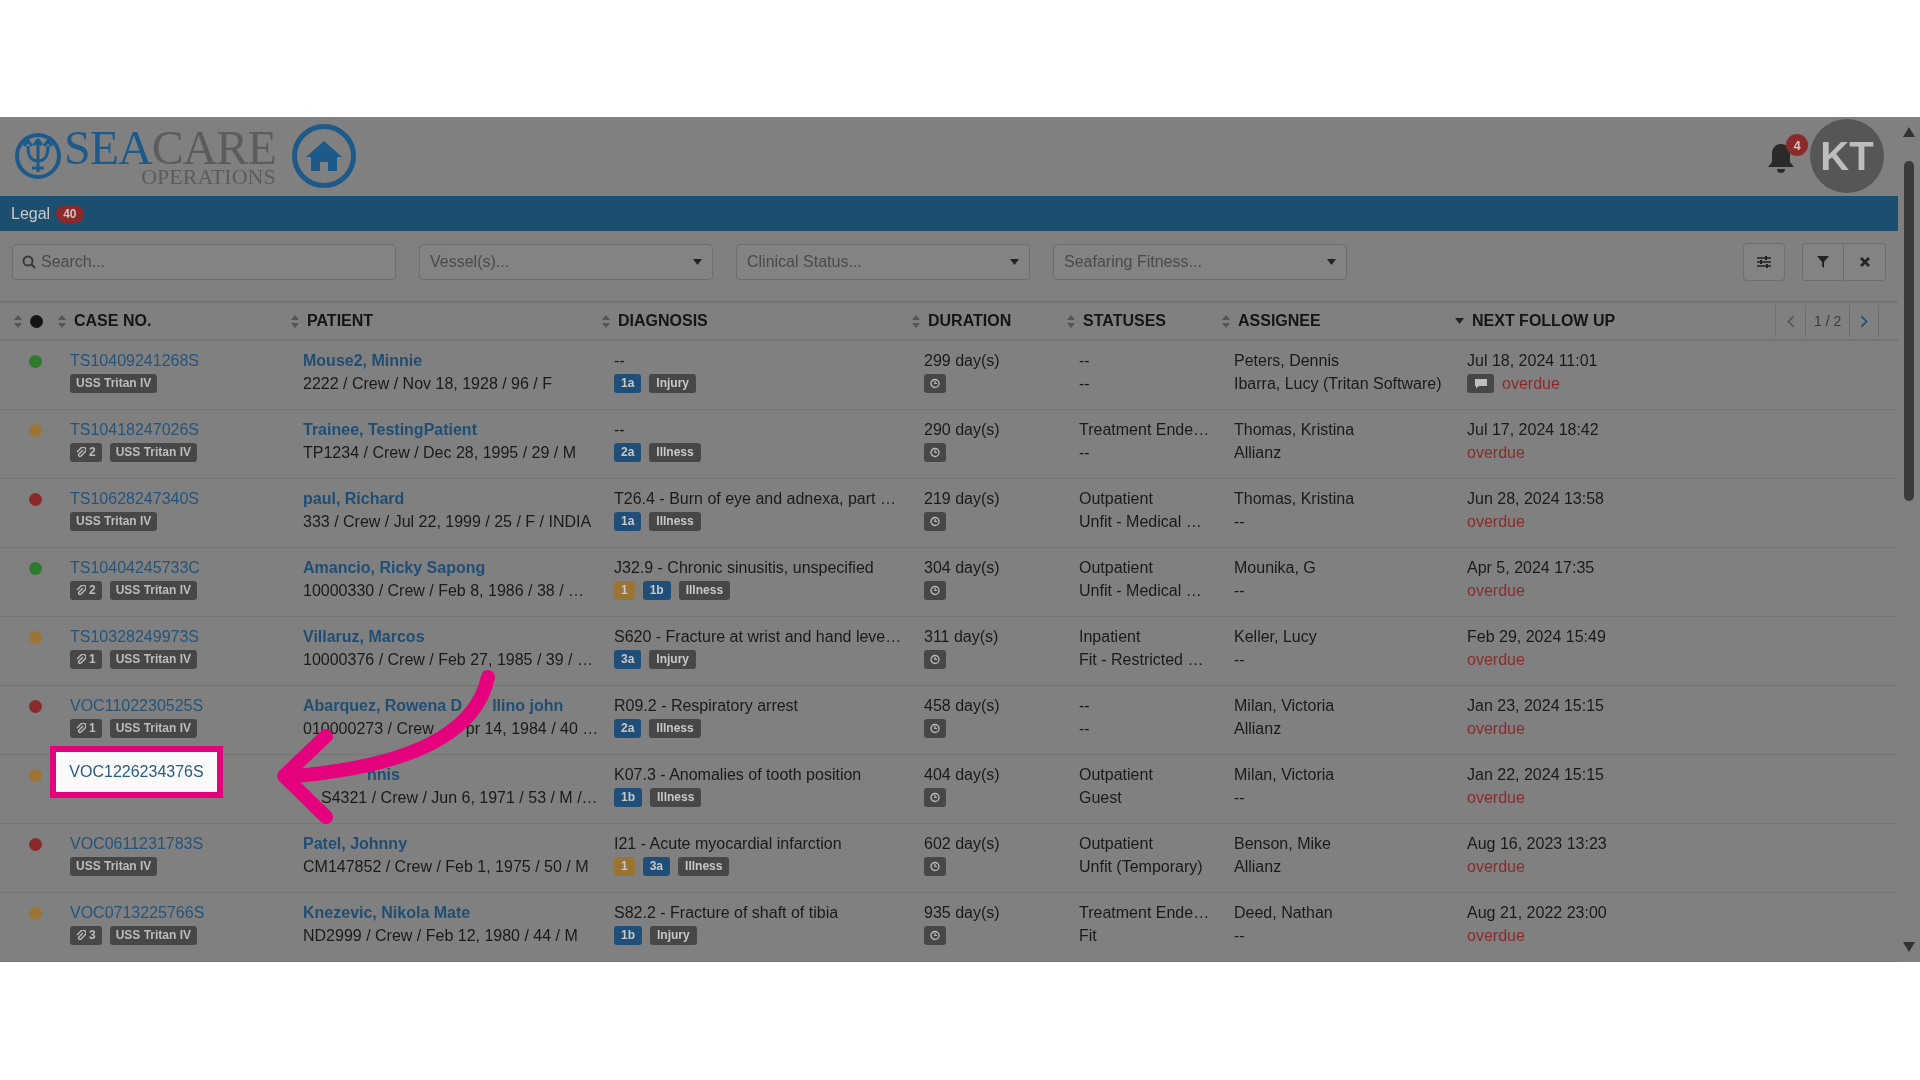  I want to click on patient-name-link: paul, Richard, so click(354, 498).